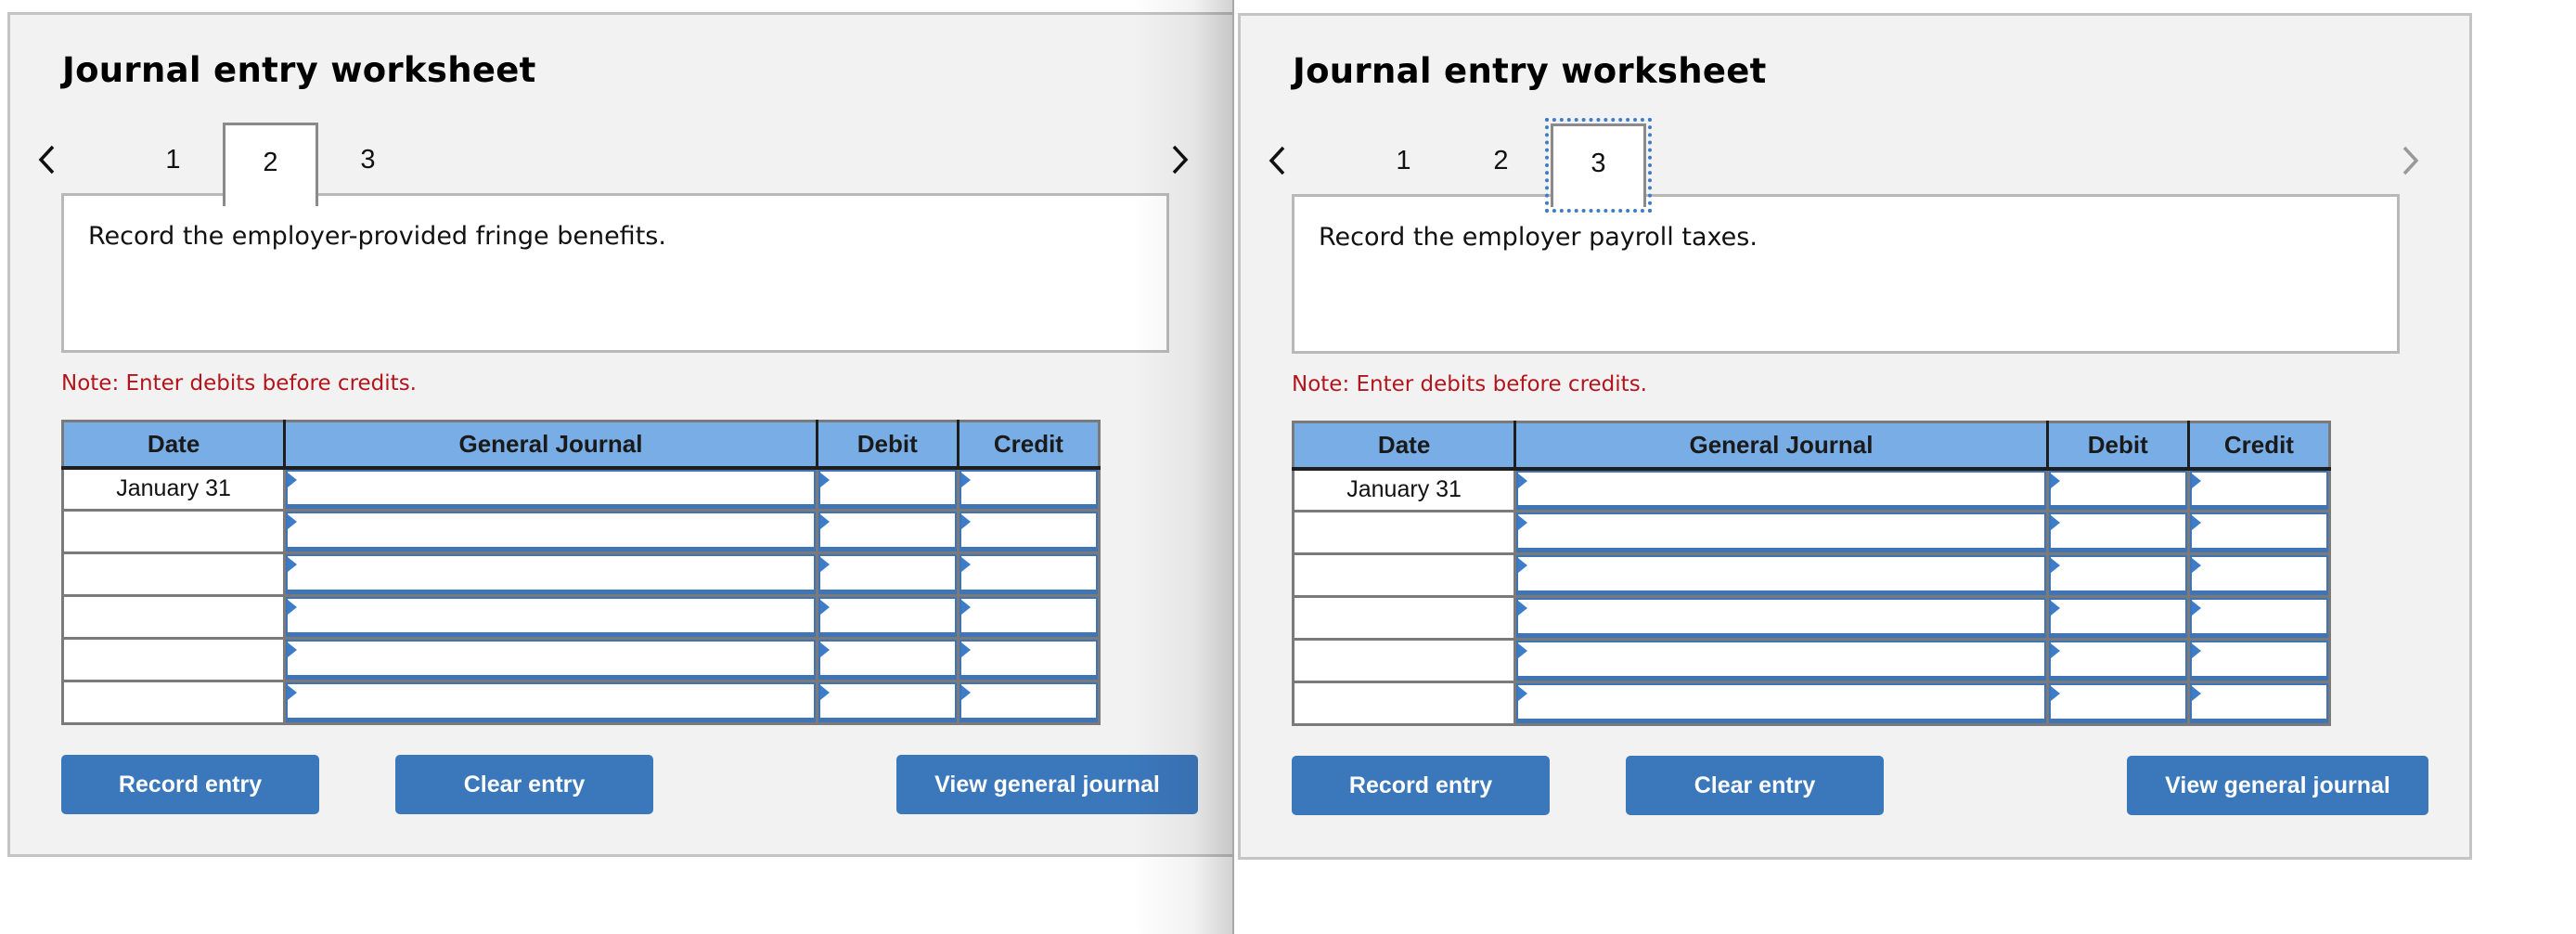 The image size is (2576, 934). What do you see at coordinates (1846, 274) in the screenshot?
I see `entry-prompt-box: Record the employer payroll taxes.` at bounding box center [1846, 274].